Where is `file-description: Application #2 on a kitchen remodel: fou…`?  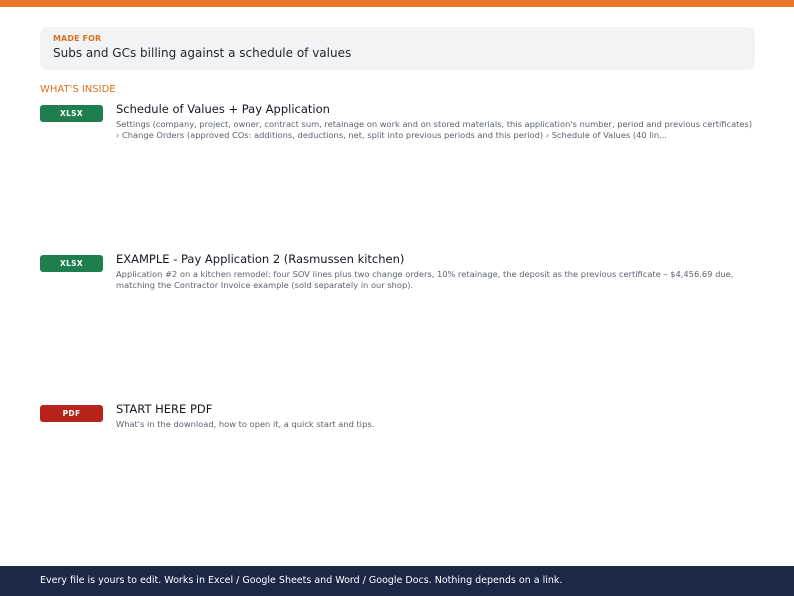
file-description: Application #2 on a kitchen remodel: fou… is located at coordinates (425, 279).